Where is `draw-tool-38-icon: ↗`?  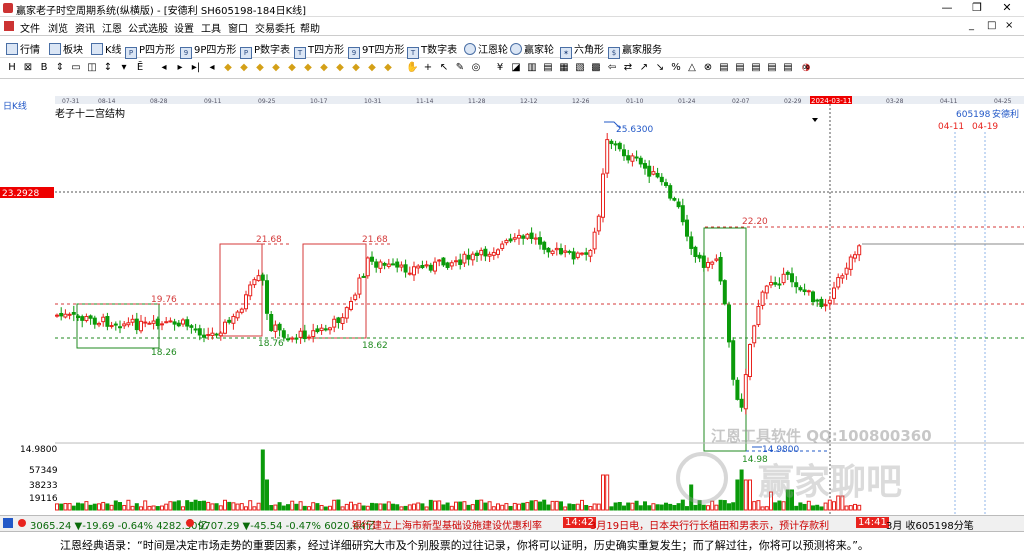
draw-tool-38-icon: ↗ is located at coordinates (644, 68).